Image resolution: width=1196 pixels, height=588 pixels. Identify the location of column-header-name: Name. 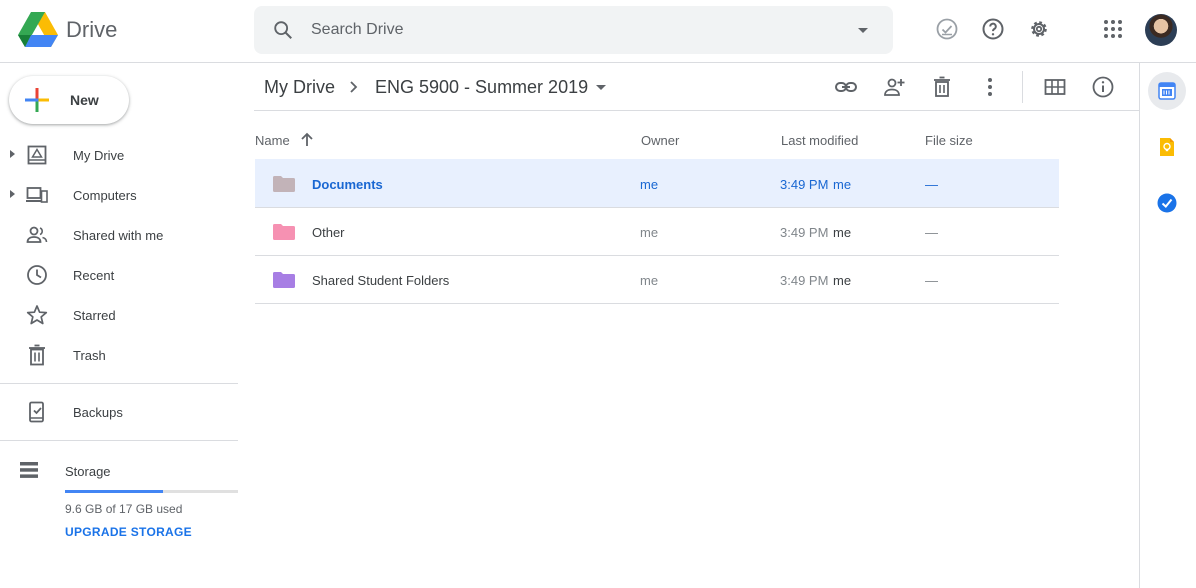
(272, 140).